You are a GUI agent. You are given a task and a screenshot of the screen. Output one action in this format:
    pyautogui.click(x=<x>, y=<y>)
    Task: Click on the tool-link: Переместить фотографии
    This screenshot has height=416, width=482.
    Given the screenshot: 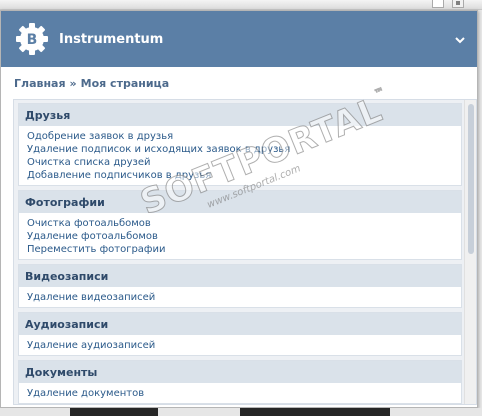 What is the action you would take?
    pyautogui.click(x=244, y=249)
    